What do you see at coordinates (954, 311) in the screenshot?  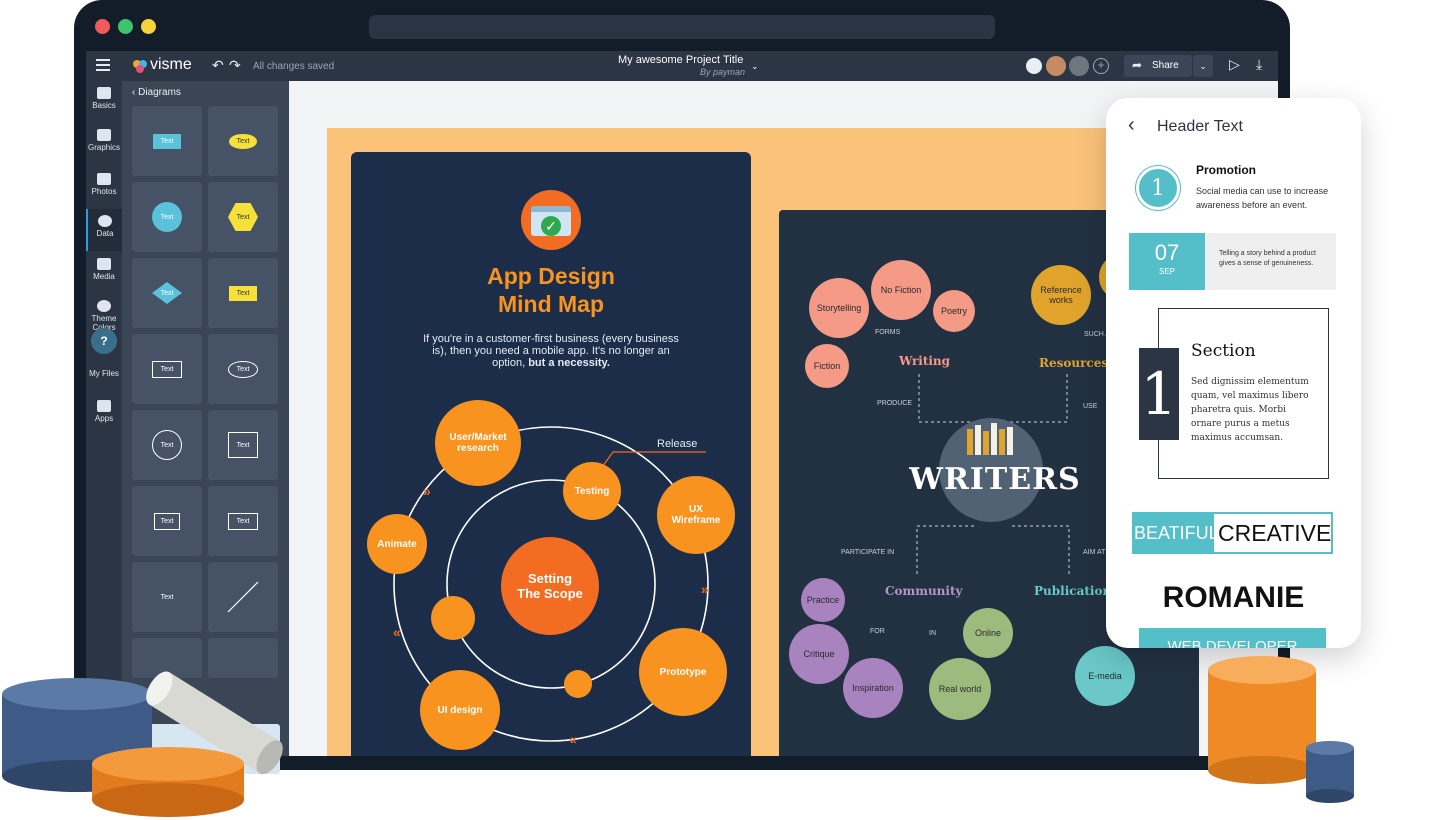 I see `bubble-poetry: Poetry` at bounding box center [954, 311].